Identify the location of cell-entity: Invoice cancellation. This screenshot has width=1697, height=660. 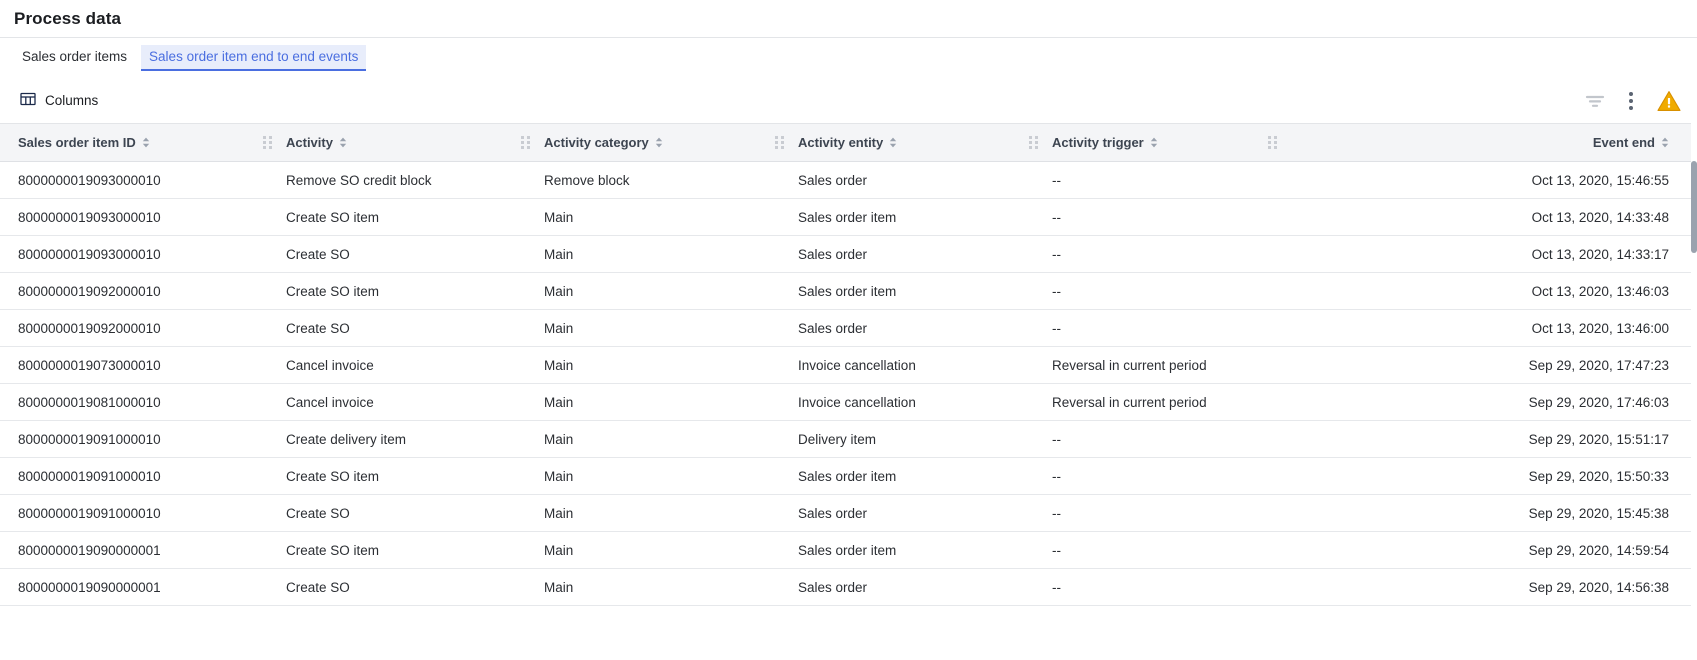
(907, 402).